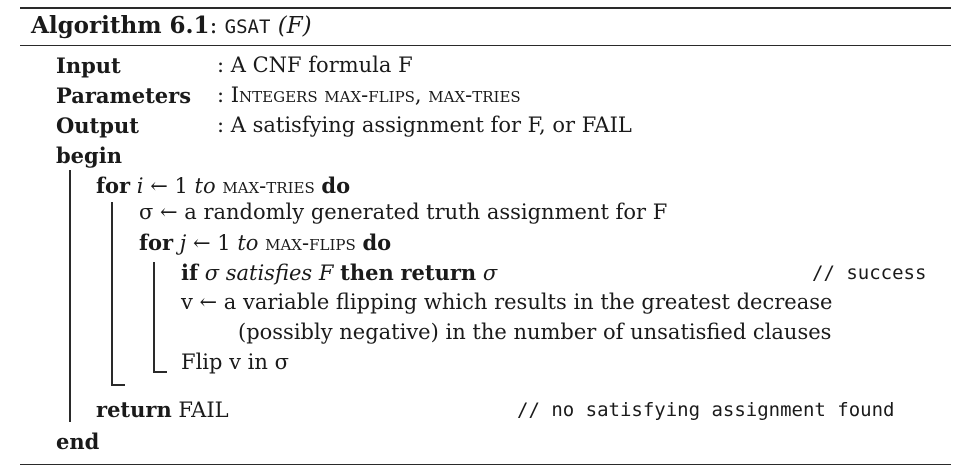 This screenshot has width=971, height=472. What do you see at coordinates (269, 273) in the screenshot?
I see `if-satisfies: satisfies` at bounding box center [269, 273].